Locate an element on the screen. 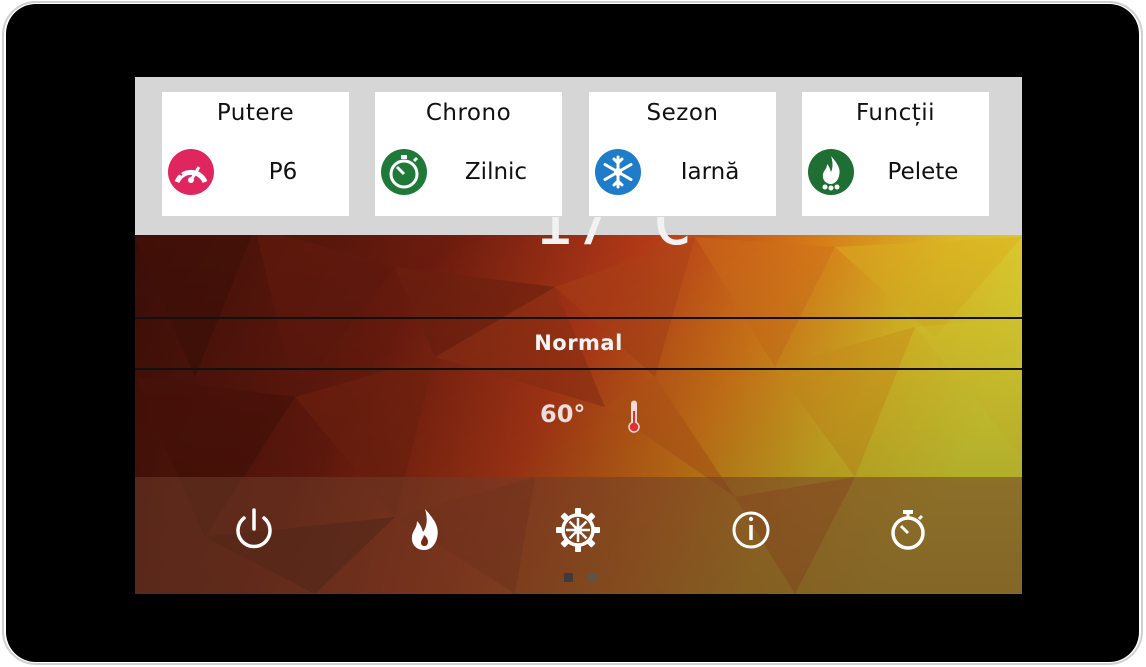 The image size is (1146, 667). thermometer-icon is located at coordinates (634, 416).